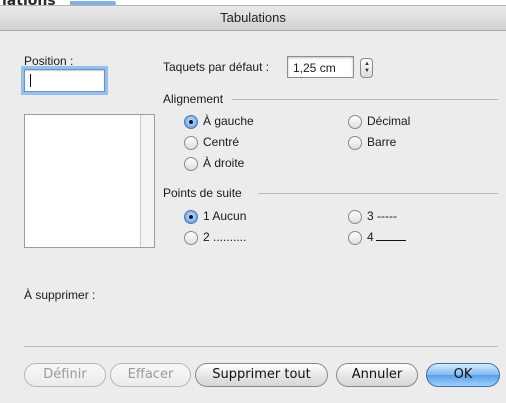 This screenshot has width=506, height=403. What do you see at coordinates (224, 163) in the screenshot?
I see `align-right-label: À droite` at bounding box center [224, 163].